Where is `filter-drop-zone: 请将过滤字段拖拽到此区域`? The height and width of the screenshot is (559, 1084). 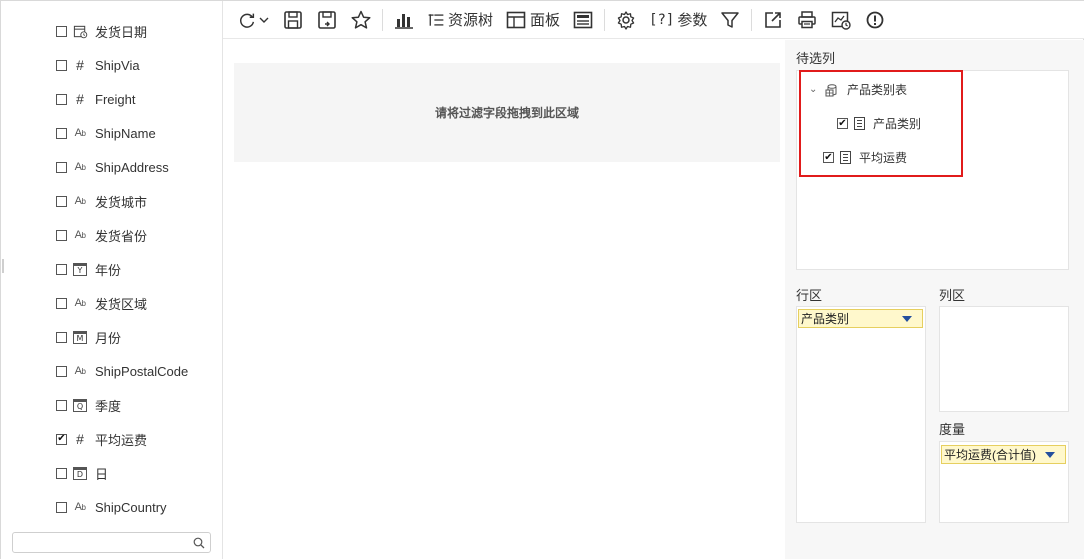
filter-drop-zone: 请将过滤字段拖拽到此区域 is located at coordinates (507, 112).